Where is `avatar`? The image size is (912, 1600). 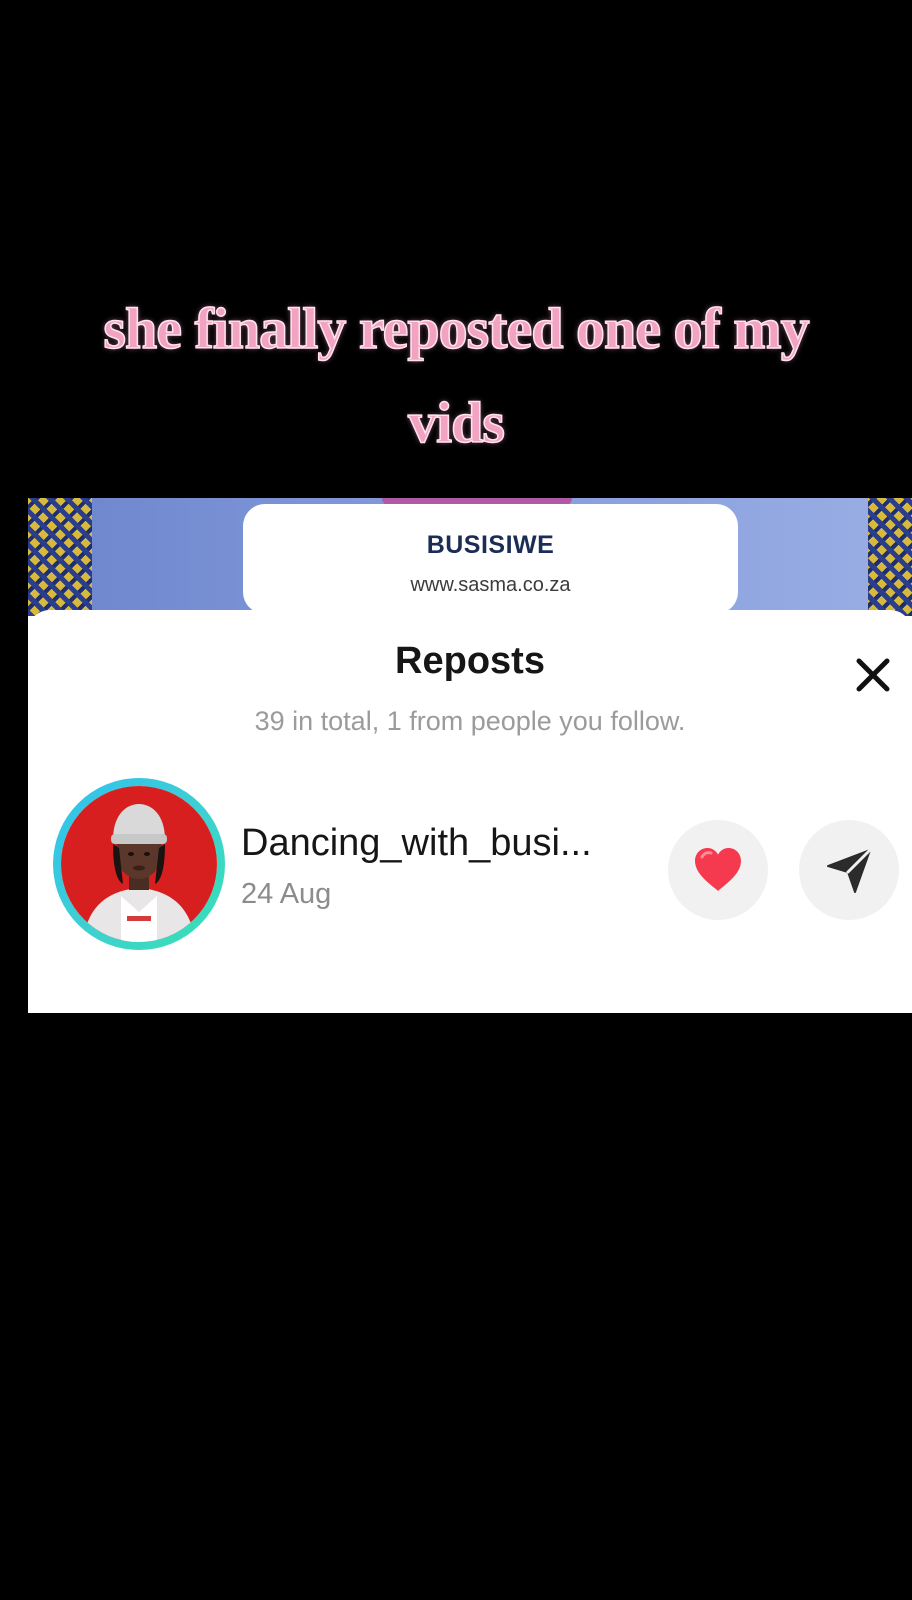
avatar is located at coordinates (139, 864).